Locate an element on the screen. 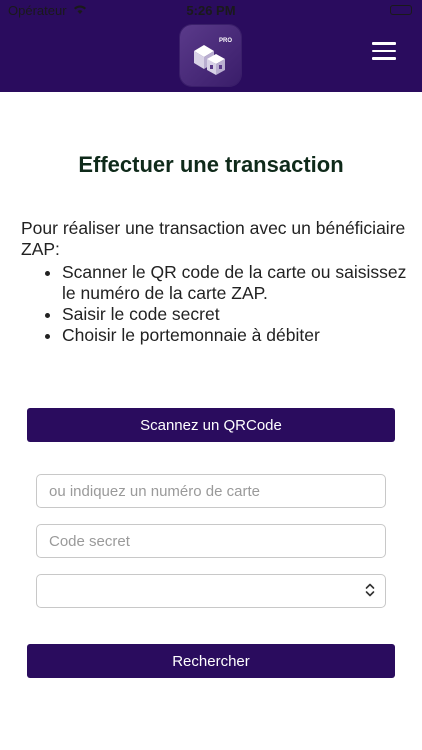 This screenshot has height=750, width=422. chevron-up-down-icon is located at coordinates (370, 590).